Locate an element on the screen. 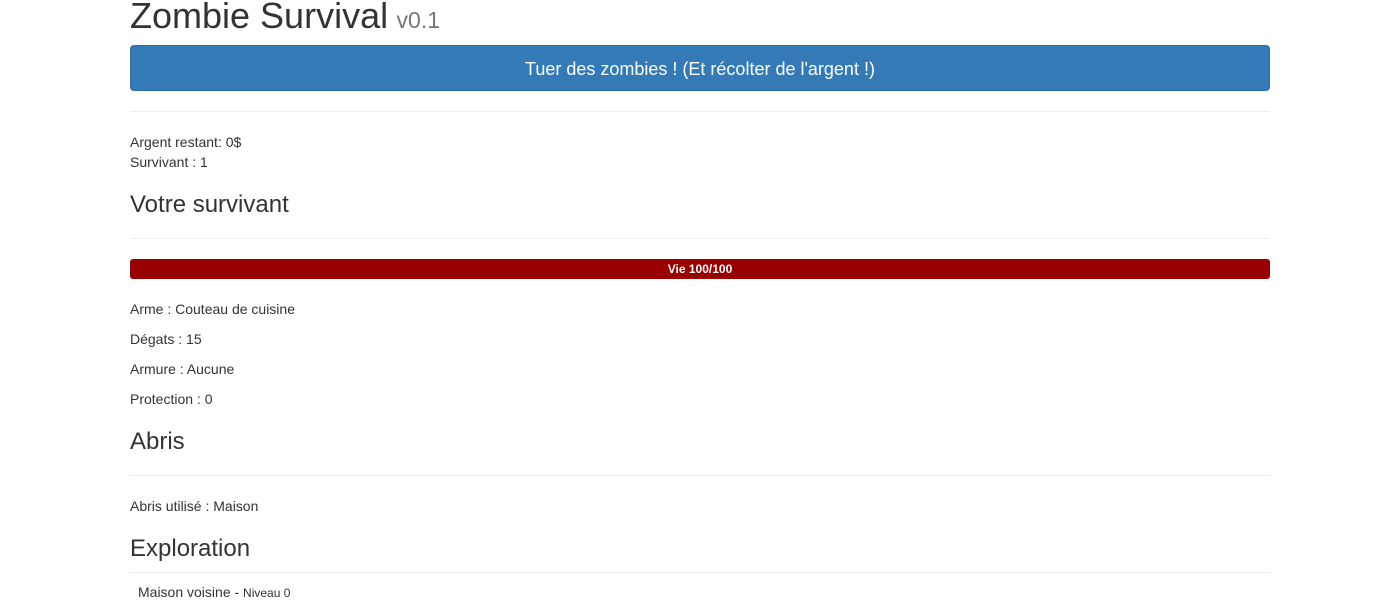  shelter-heading: Abris is located at coordinates (157, 441).